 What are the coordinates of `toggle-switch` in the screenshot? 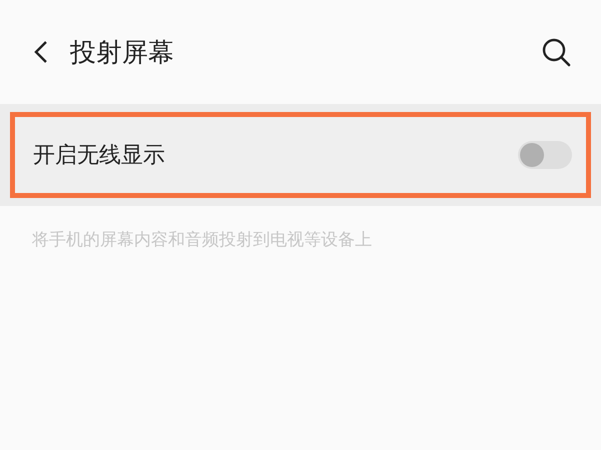 It's located at (545, 155).